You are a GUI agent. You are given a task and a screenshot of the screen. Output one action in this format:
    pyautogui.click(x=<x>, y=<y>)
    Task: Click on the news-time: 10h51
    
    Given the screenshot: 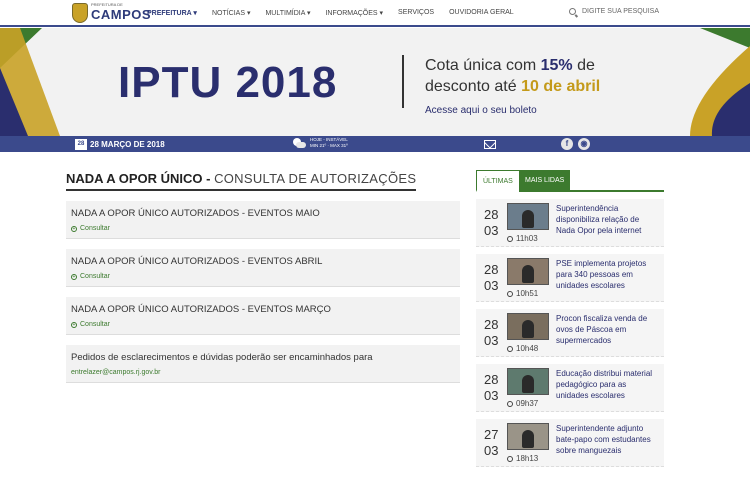 What is the action you would take?
    pyautogui.click(x=522, y=293)
    